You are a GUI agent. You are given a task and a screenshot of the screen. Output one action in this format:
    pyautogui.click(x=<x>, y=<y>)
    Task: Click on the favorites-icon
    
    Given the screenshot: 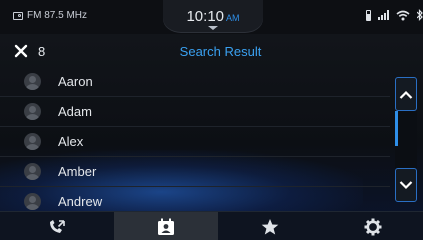 What is the action you would take?
    pyautogui.click(x=270, y=226)
    